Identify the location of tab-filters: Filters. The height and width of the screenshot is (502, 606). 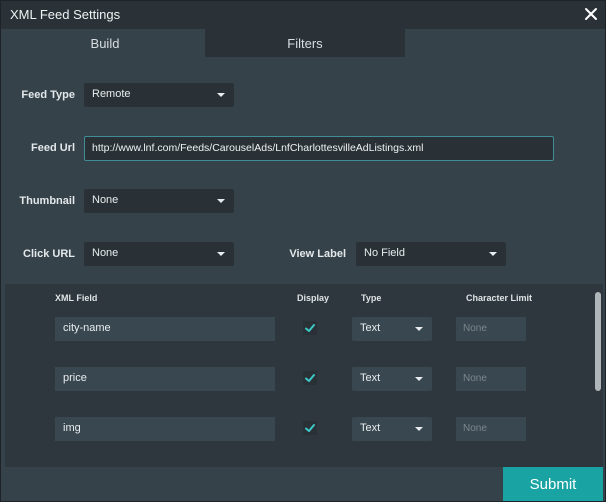
(305, 43).